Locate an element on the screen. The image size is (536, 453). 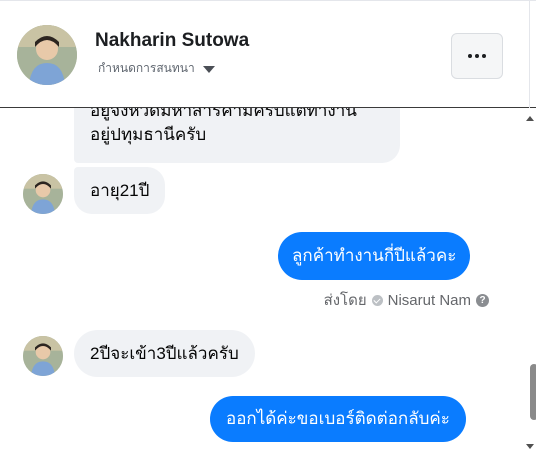
more-options-button is located at coordinates (477, 56).